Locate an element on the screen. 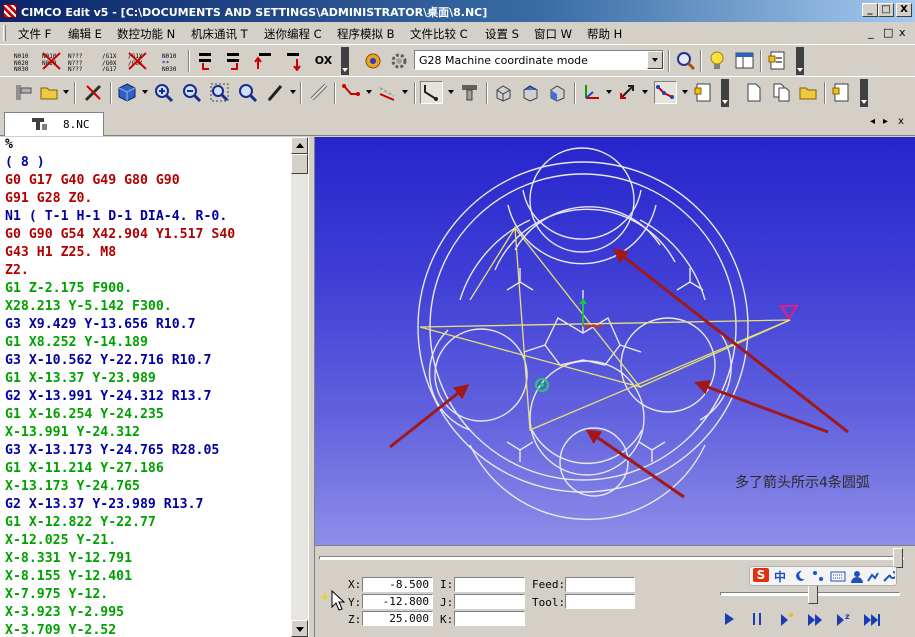 Image resolution: width=915 pixels, height=637 pixels. menu-edit: 编辑 E is located at coordinates (85, 34).